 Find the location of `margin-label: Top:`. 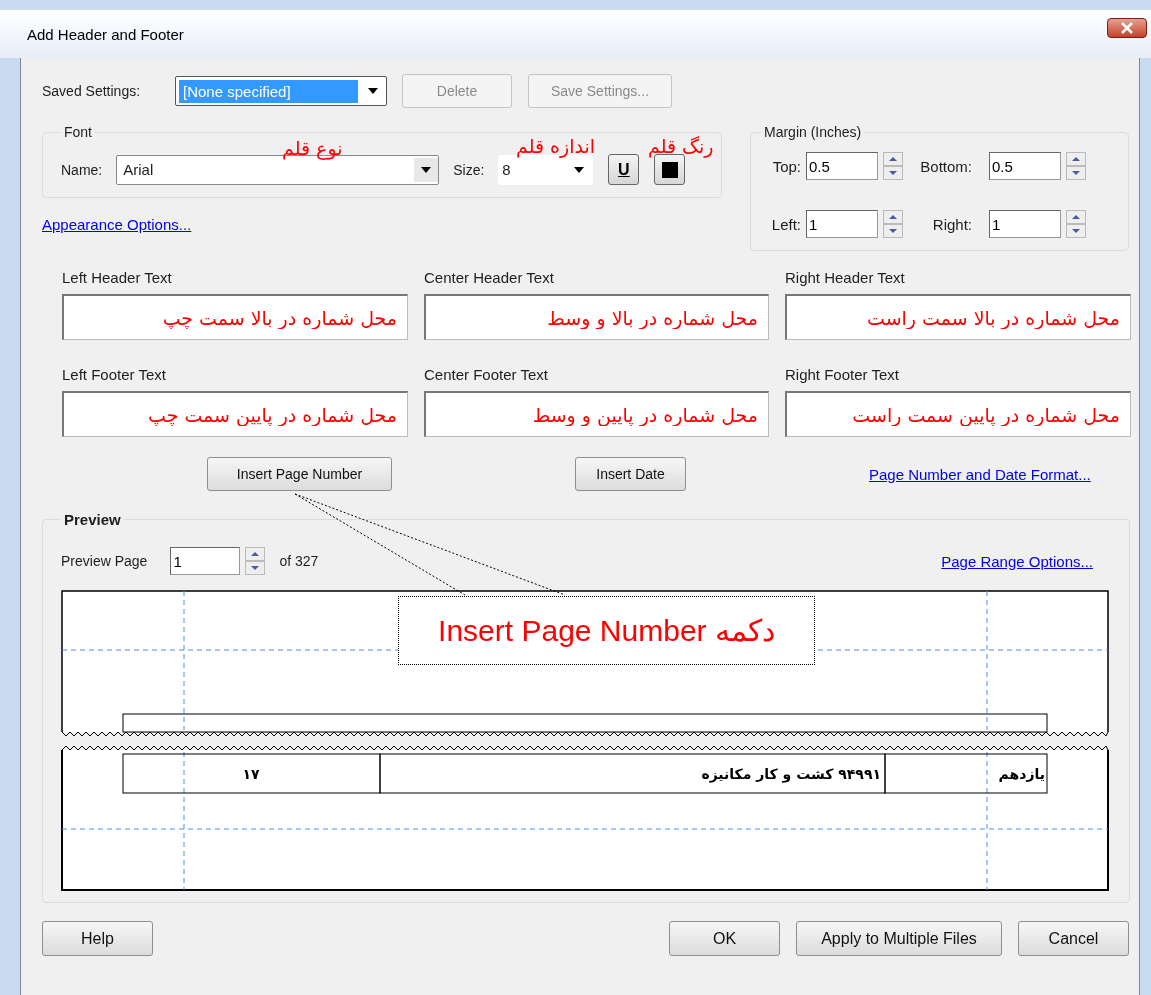

margin-label: Top: is located at coordinates (786, 166).